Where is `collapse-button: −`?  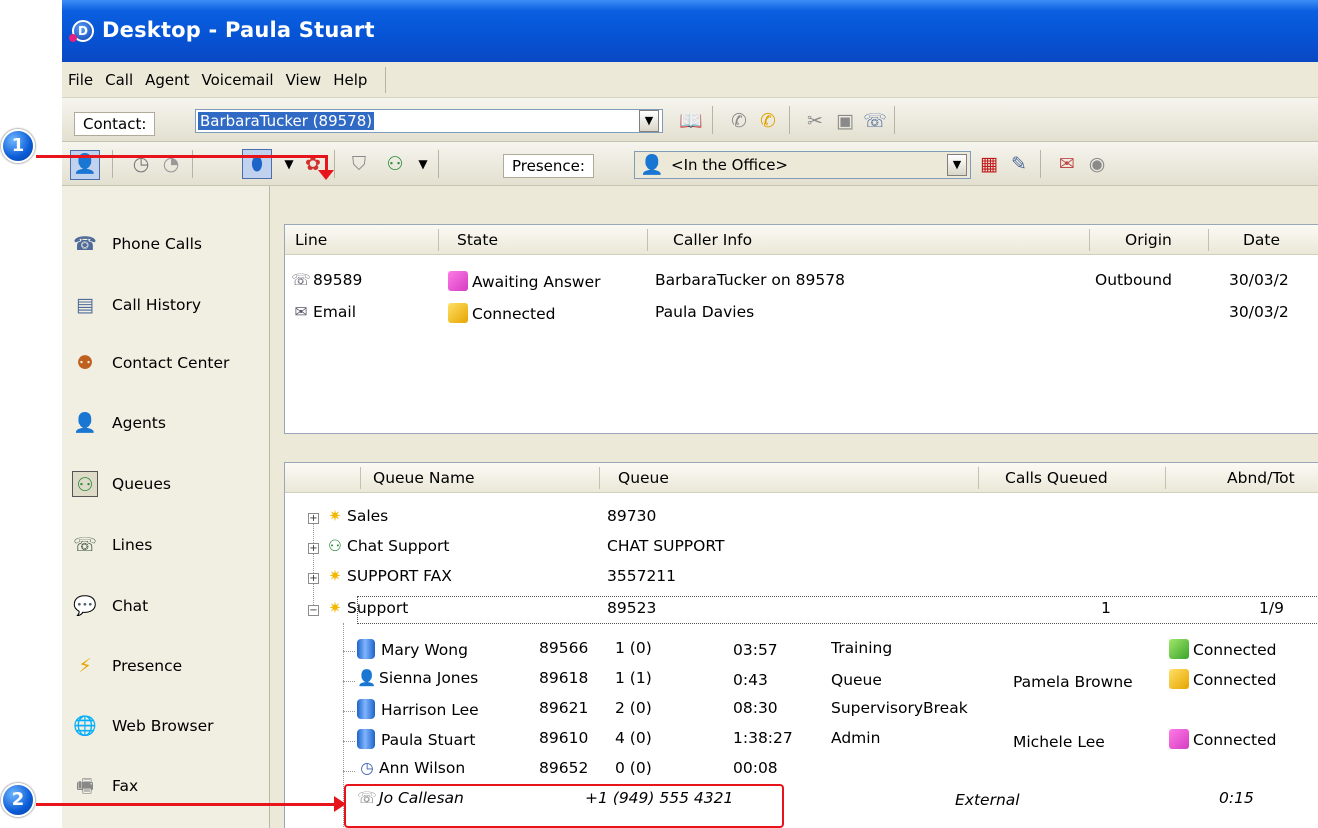 collapse-button: − is located at coordinates (313, 610).